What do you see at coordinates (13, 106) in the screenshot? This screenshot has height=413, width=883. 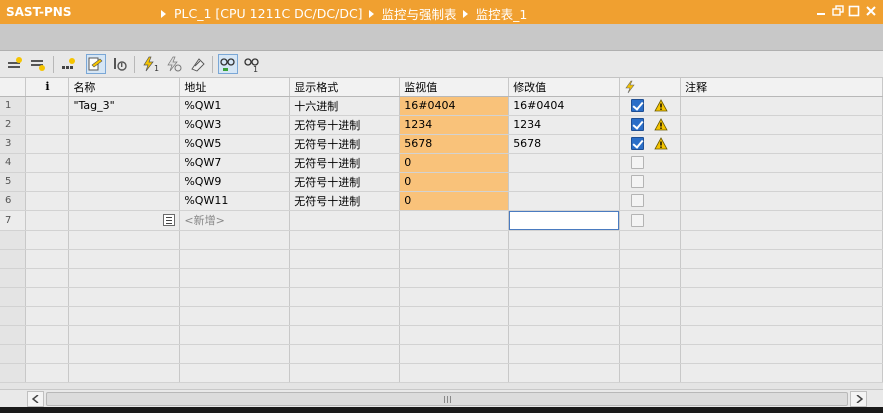 I see `row-number: 1` at bounding box center [13, 106].